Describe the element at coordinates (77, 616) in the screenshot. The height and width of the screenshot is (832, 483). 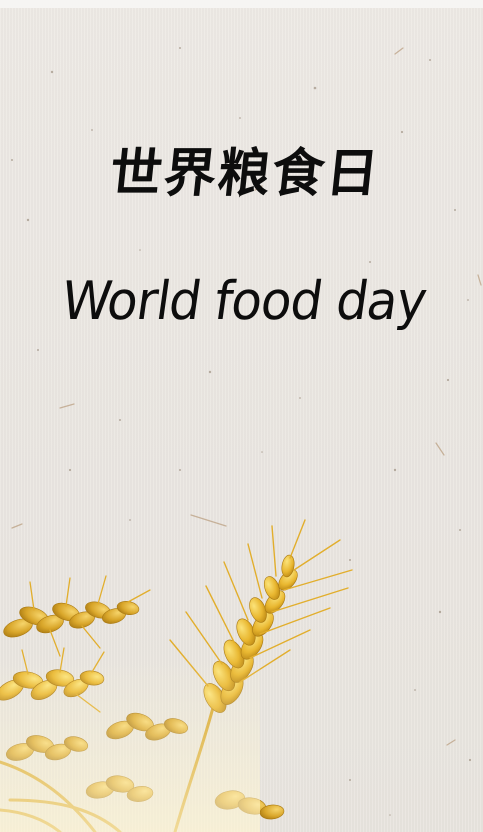
I see `wheat-ear-left-top` at that location.